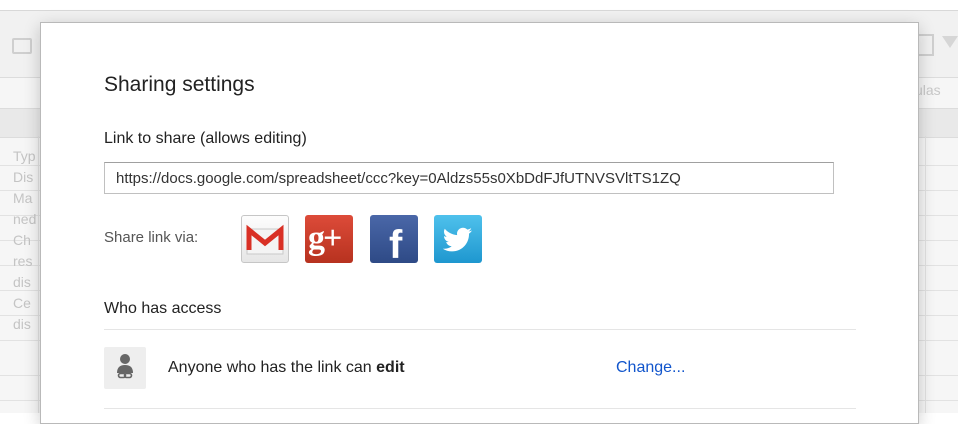 The height and width of the screenshot is (424, 958). Describe the element at coordinates (25, 219) in the screenshot. I see `cell-text: ned` at that location.